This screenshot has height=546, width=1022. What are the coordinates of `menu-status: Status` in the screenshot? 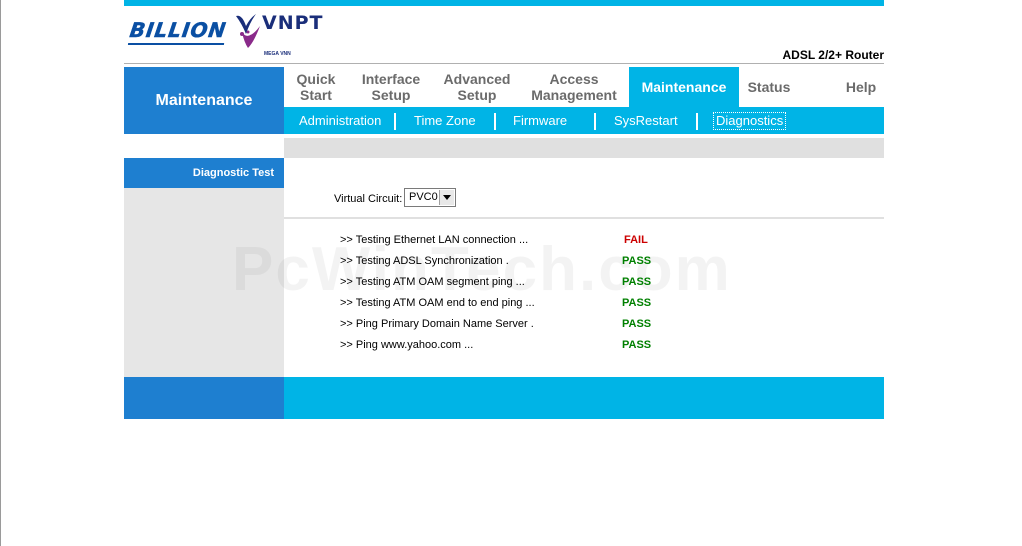 It's located at (769, 87).